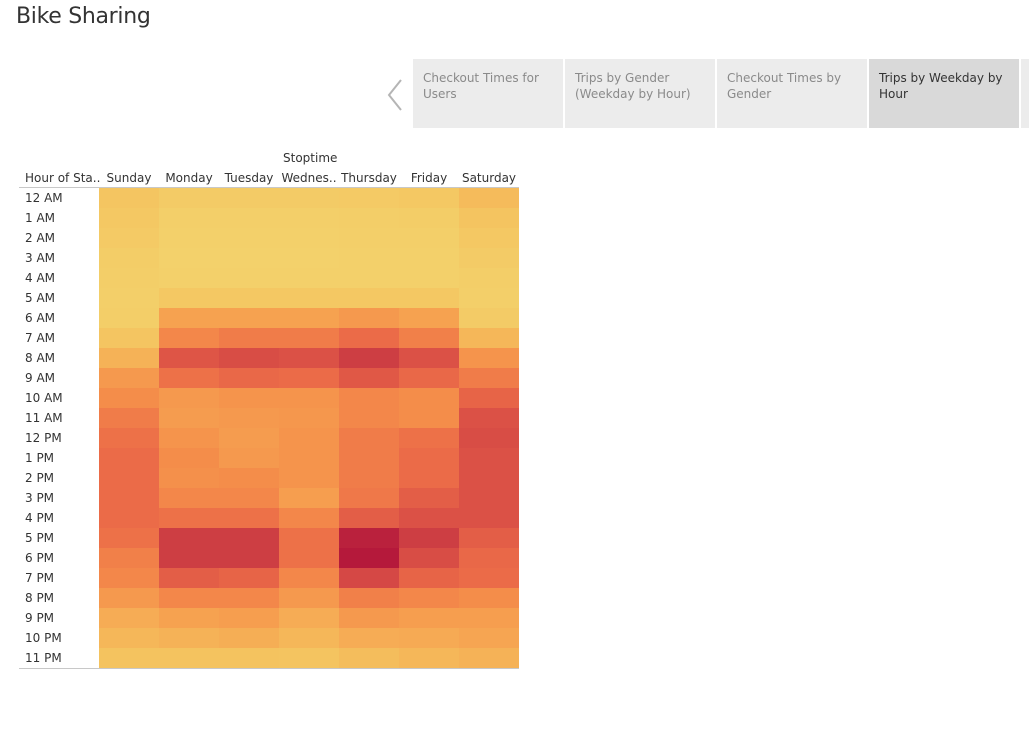 This screenshot has width=1029, height=738. What do you see at coordinates (792, 93) in the screenshot?
I see `tab-checkout-times-gender: Checkout Times by Gender` at bounding box center [792, 93].